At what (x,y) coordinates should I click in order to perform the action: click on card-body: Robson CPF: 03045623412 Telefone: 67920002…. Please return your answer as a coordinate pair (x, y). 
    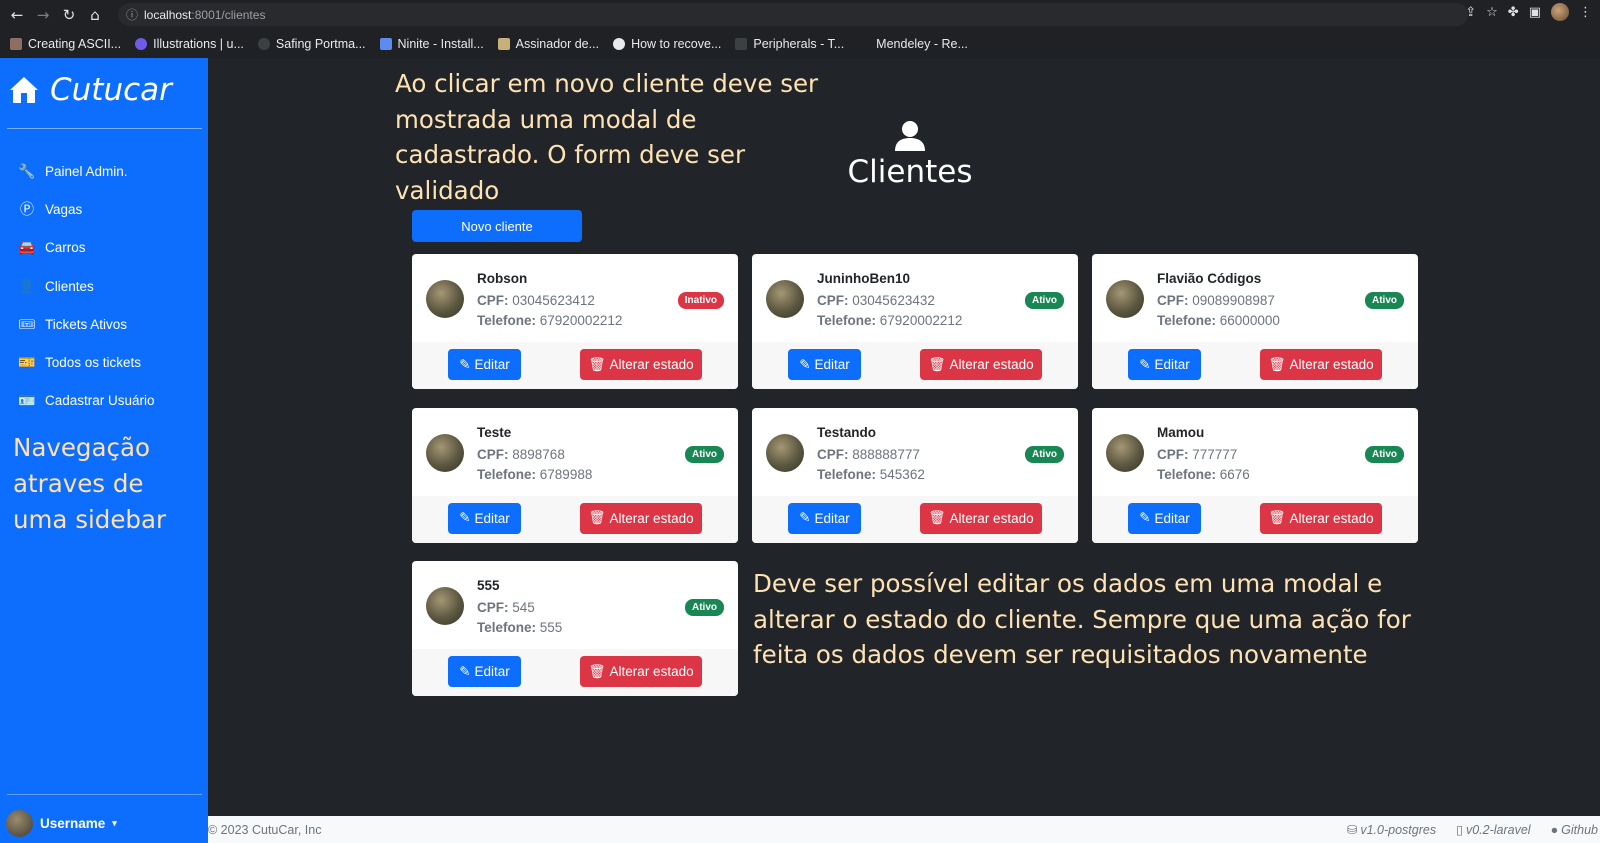
    Looking at the image, I should click on (575, 298).